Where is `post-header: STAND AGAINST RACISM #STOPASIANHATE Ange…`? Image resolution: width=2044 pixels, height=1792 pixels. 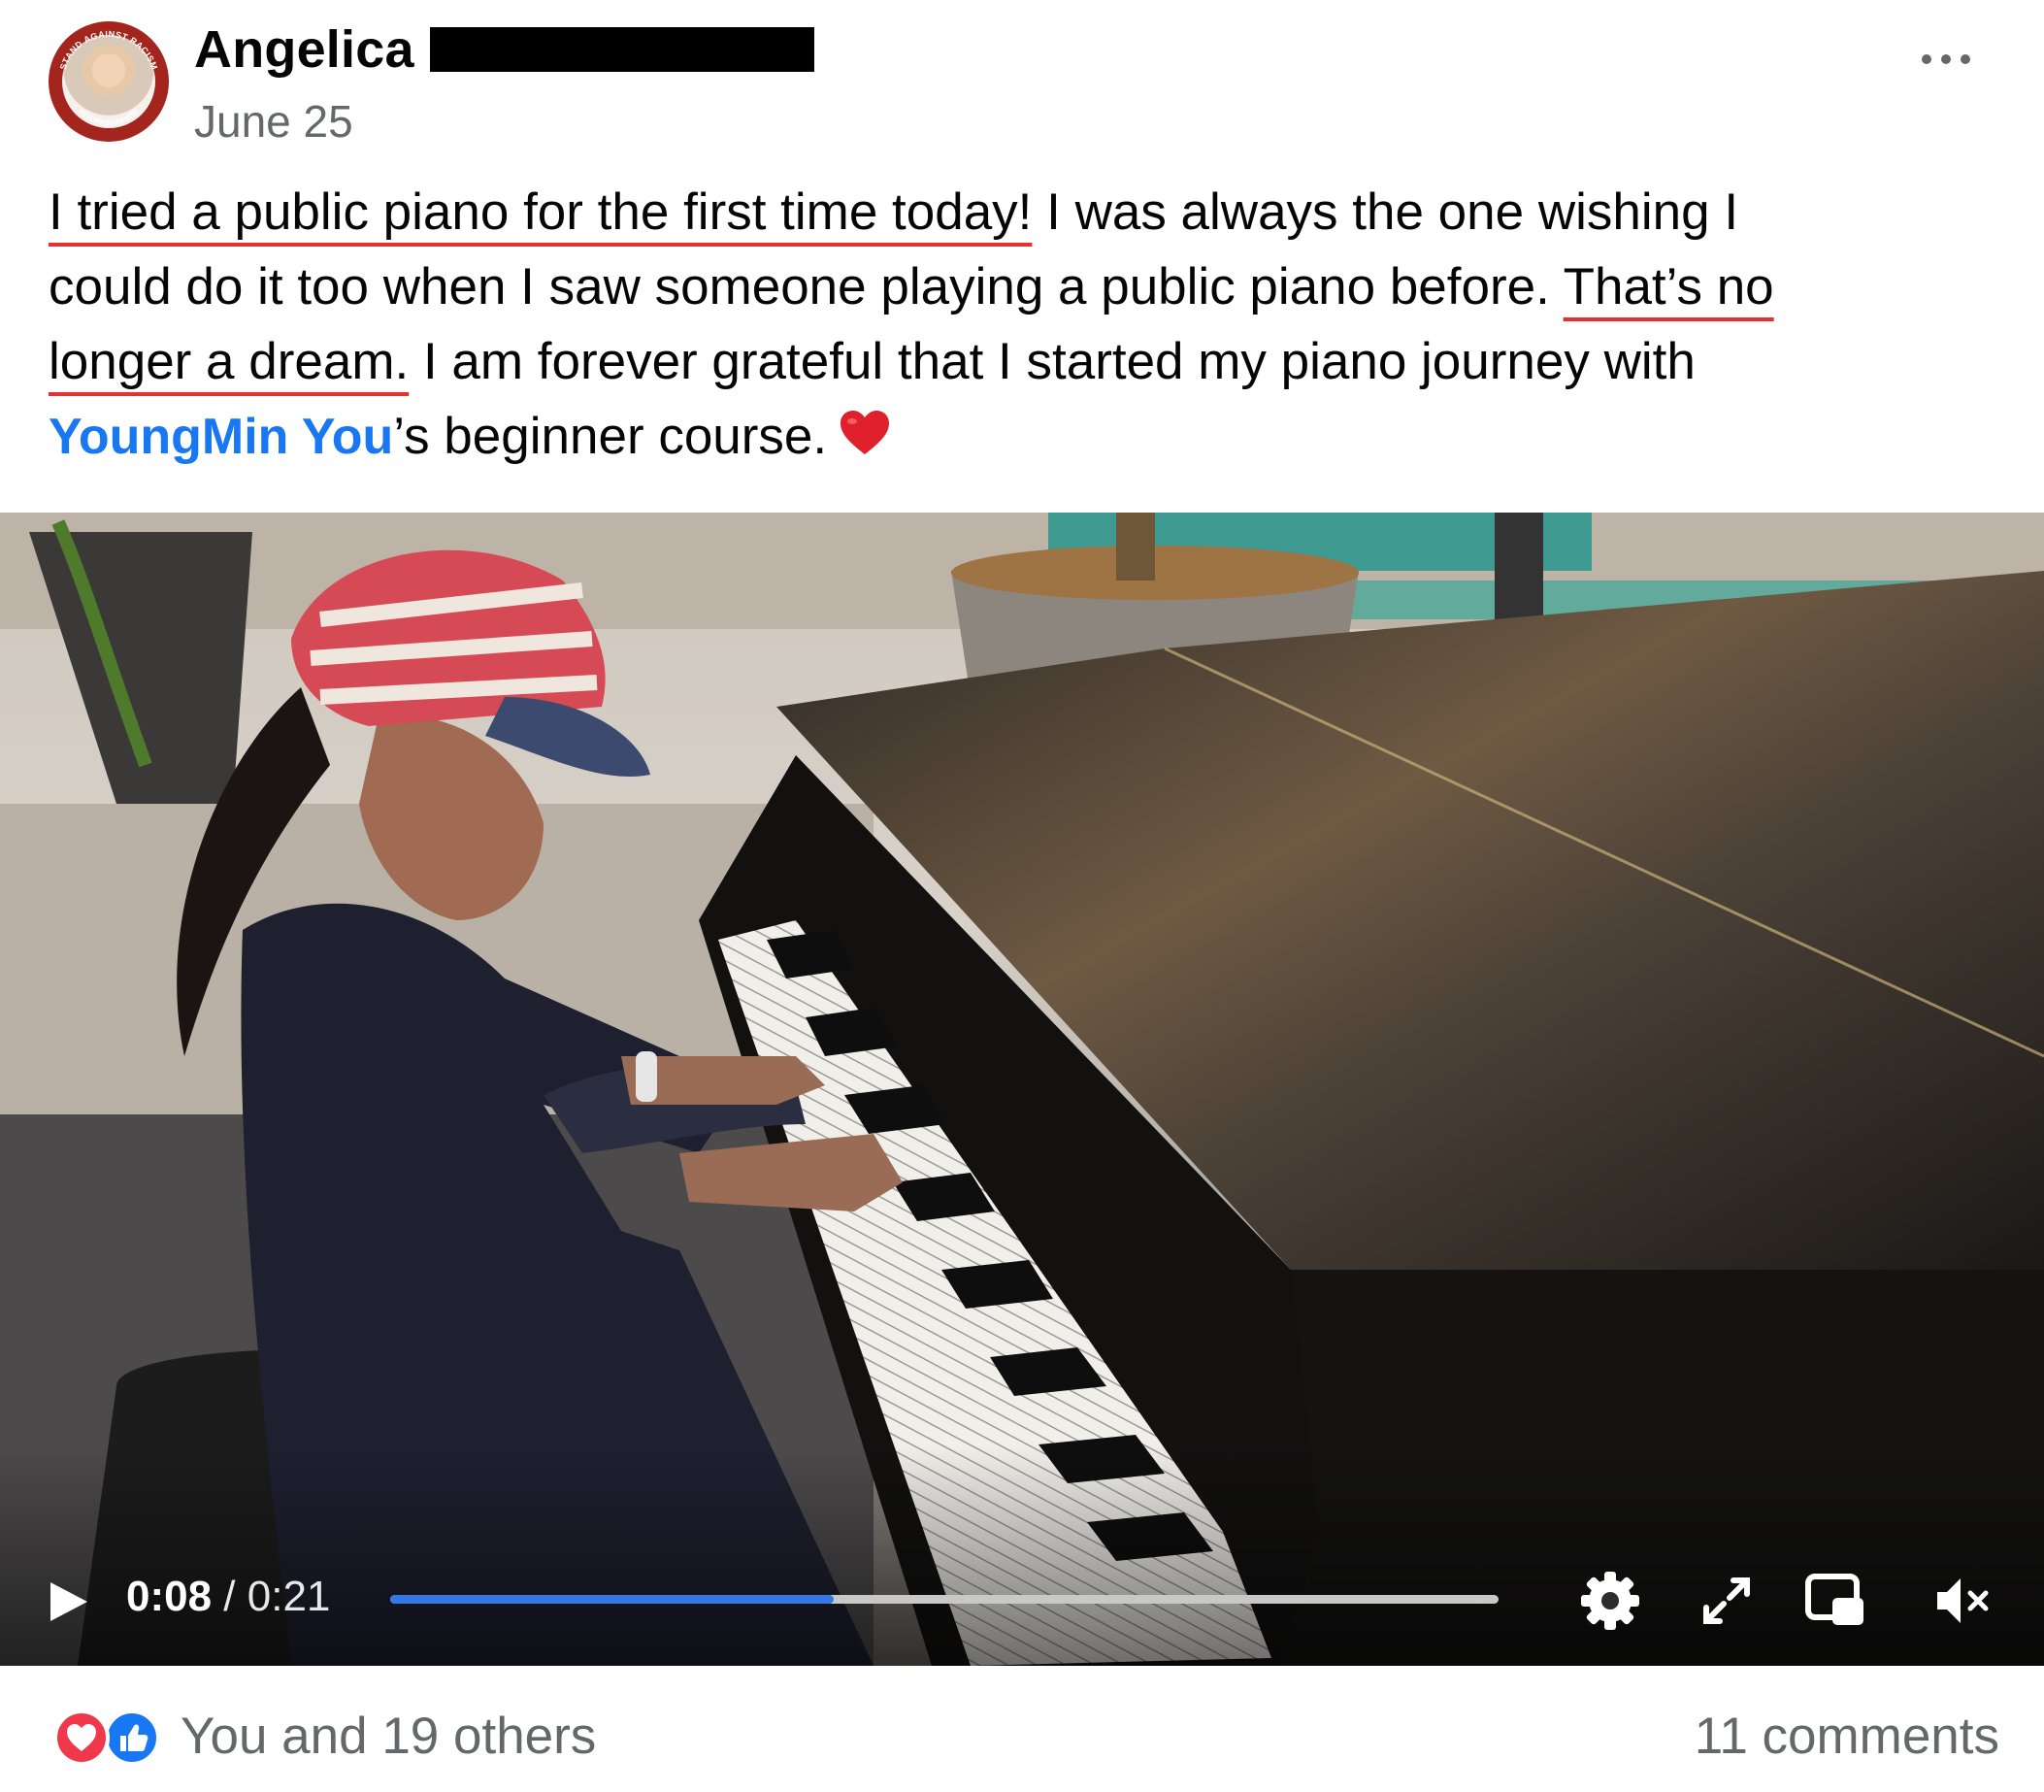 post-header: STAND AGAINST RACISM #STOPASIANHATE Ange… is located at coordinates (1022, 82).